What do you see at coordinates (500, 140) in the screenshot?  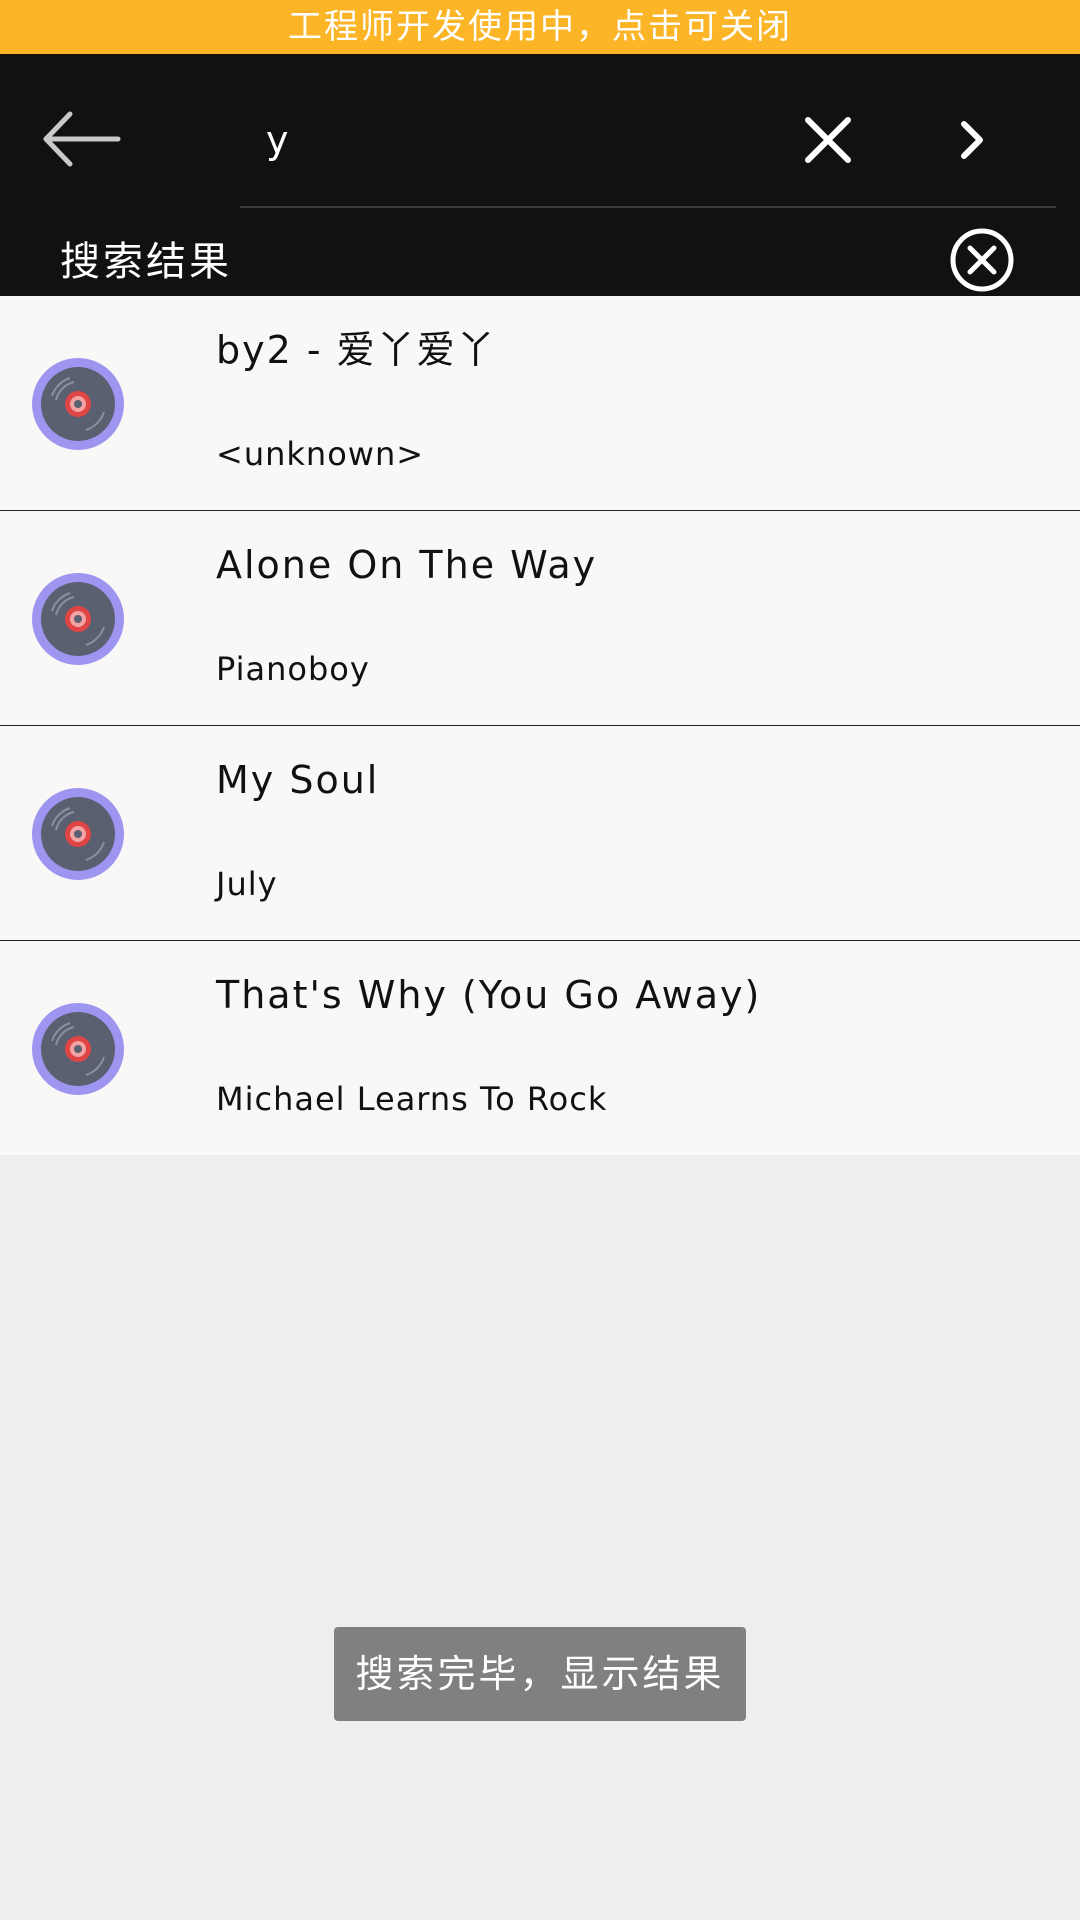 I see `search-input` at bounding box center [500, 140].